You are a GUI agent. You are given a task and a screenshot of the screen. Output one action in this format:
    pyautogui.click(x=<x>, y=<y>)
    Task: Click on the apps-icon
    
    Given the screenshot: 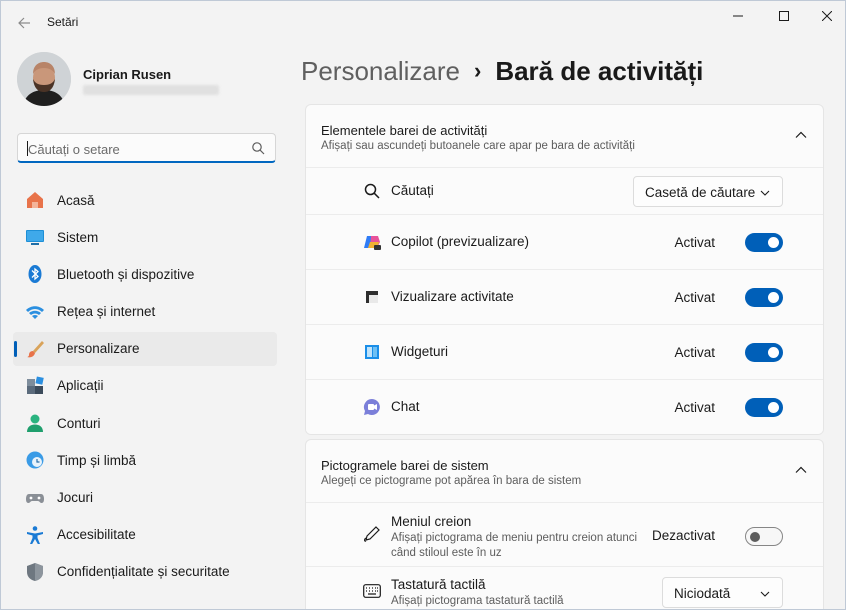 What is the action you would take?
    pyautogui.click(x=35, y=386)
    